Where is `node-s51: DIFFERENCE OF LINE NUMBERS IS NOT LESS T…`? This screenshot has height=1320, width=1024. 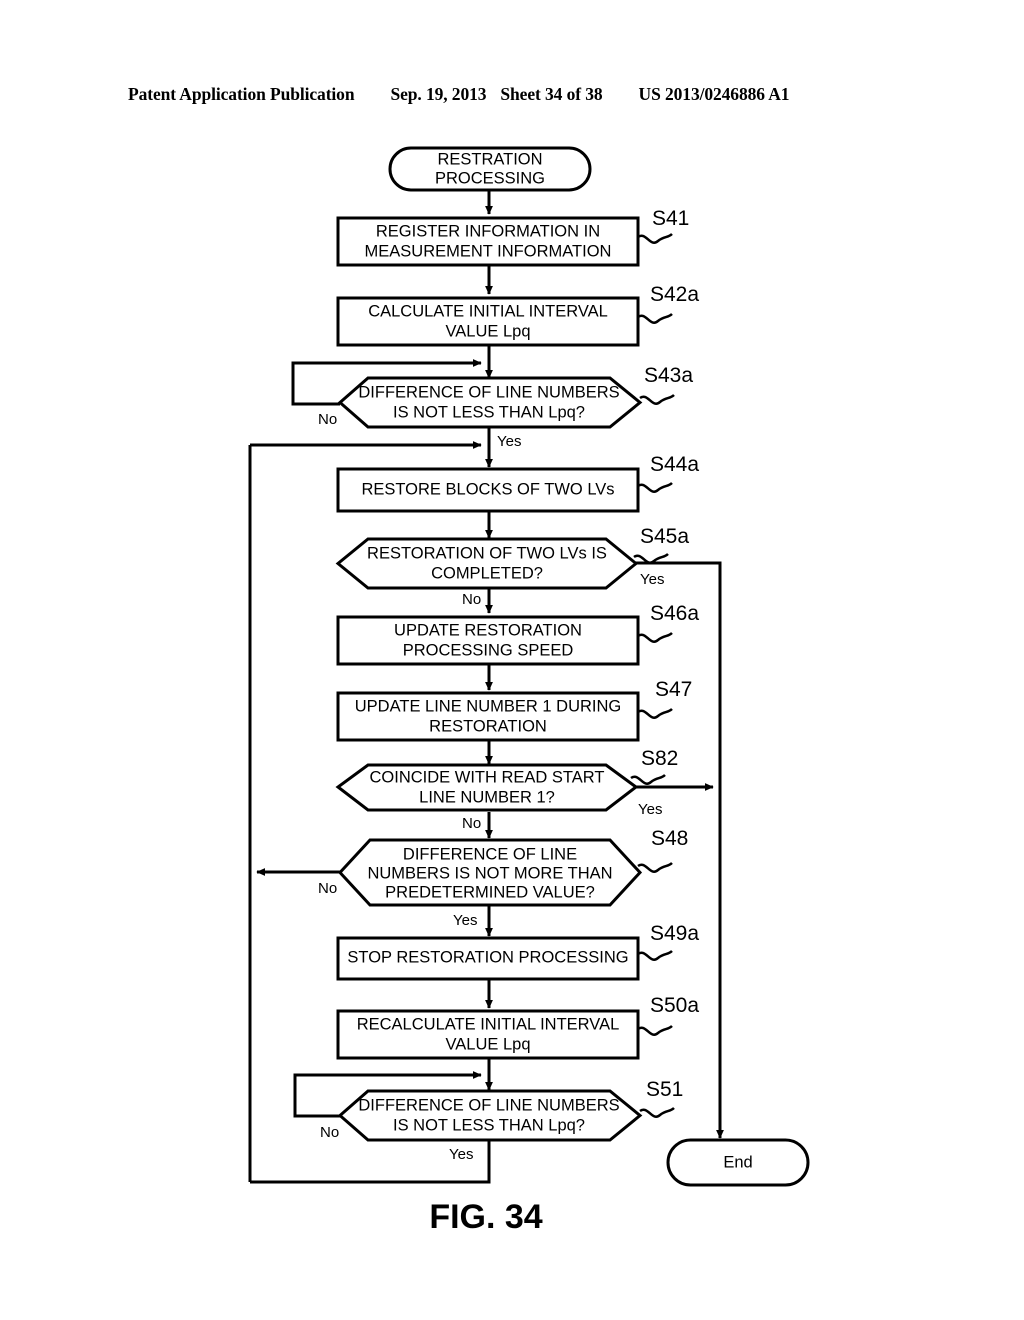
node-s51: DIFFERENCE OF LINE NUMBERS IS NOT LESS T… is located at coordinates (501, 1120).